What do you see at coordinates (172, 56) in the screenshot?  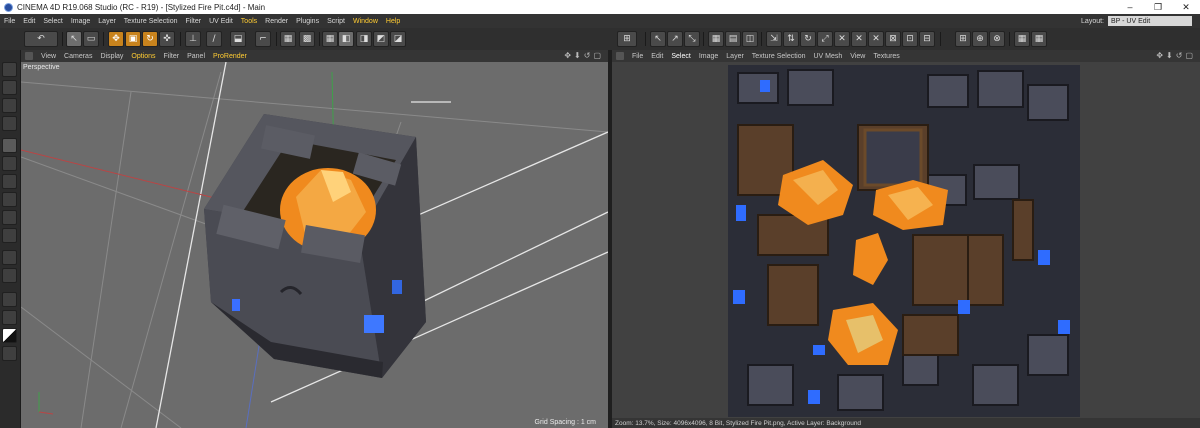 I see `viewport-menu-filter: Filter` at bounding box center [172, 56].